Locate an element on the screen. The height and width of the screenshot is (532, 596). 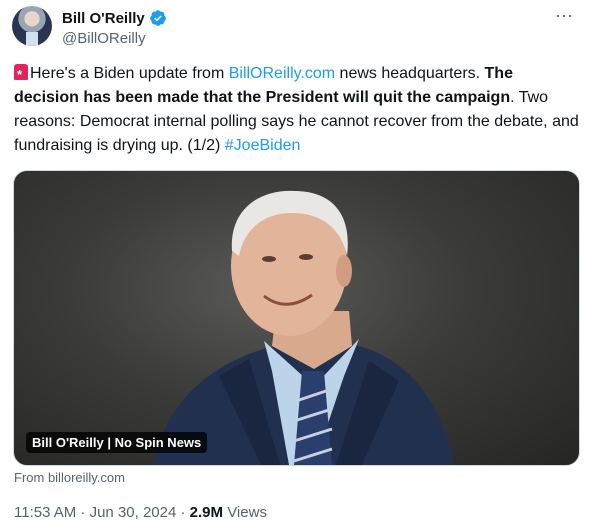
author-name-row: Bill O'Reilly is located at coordinates (114, 18).